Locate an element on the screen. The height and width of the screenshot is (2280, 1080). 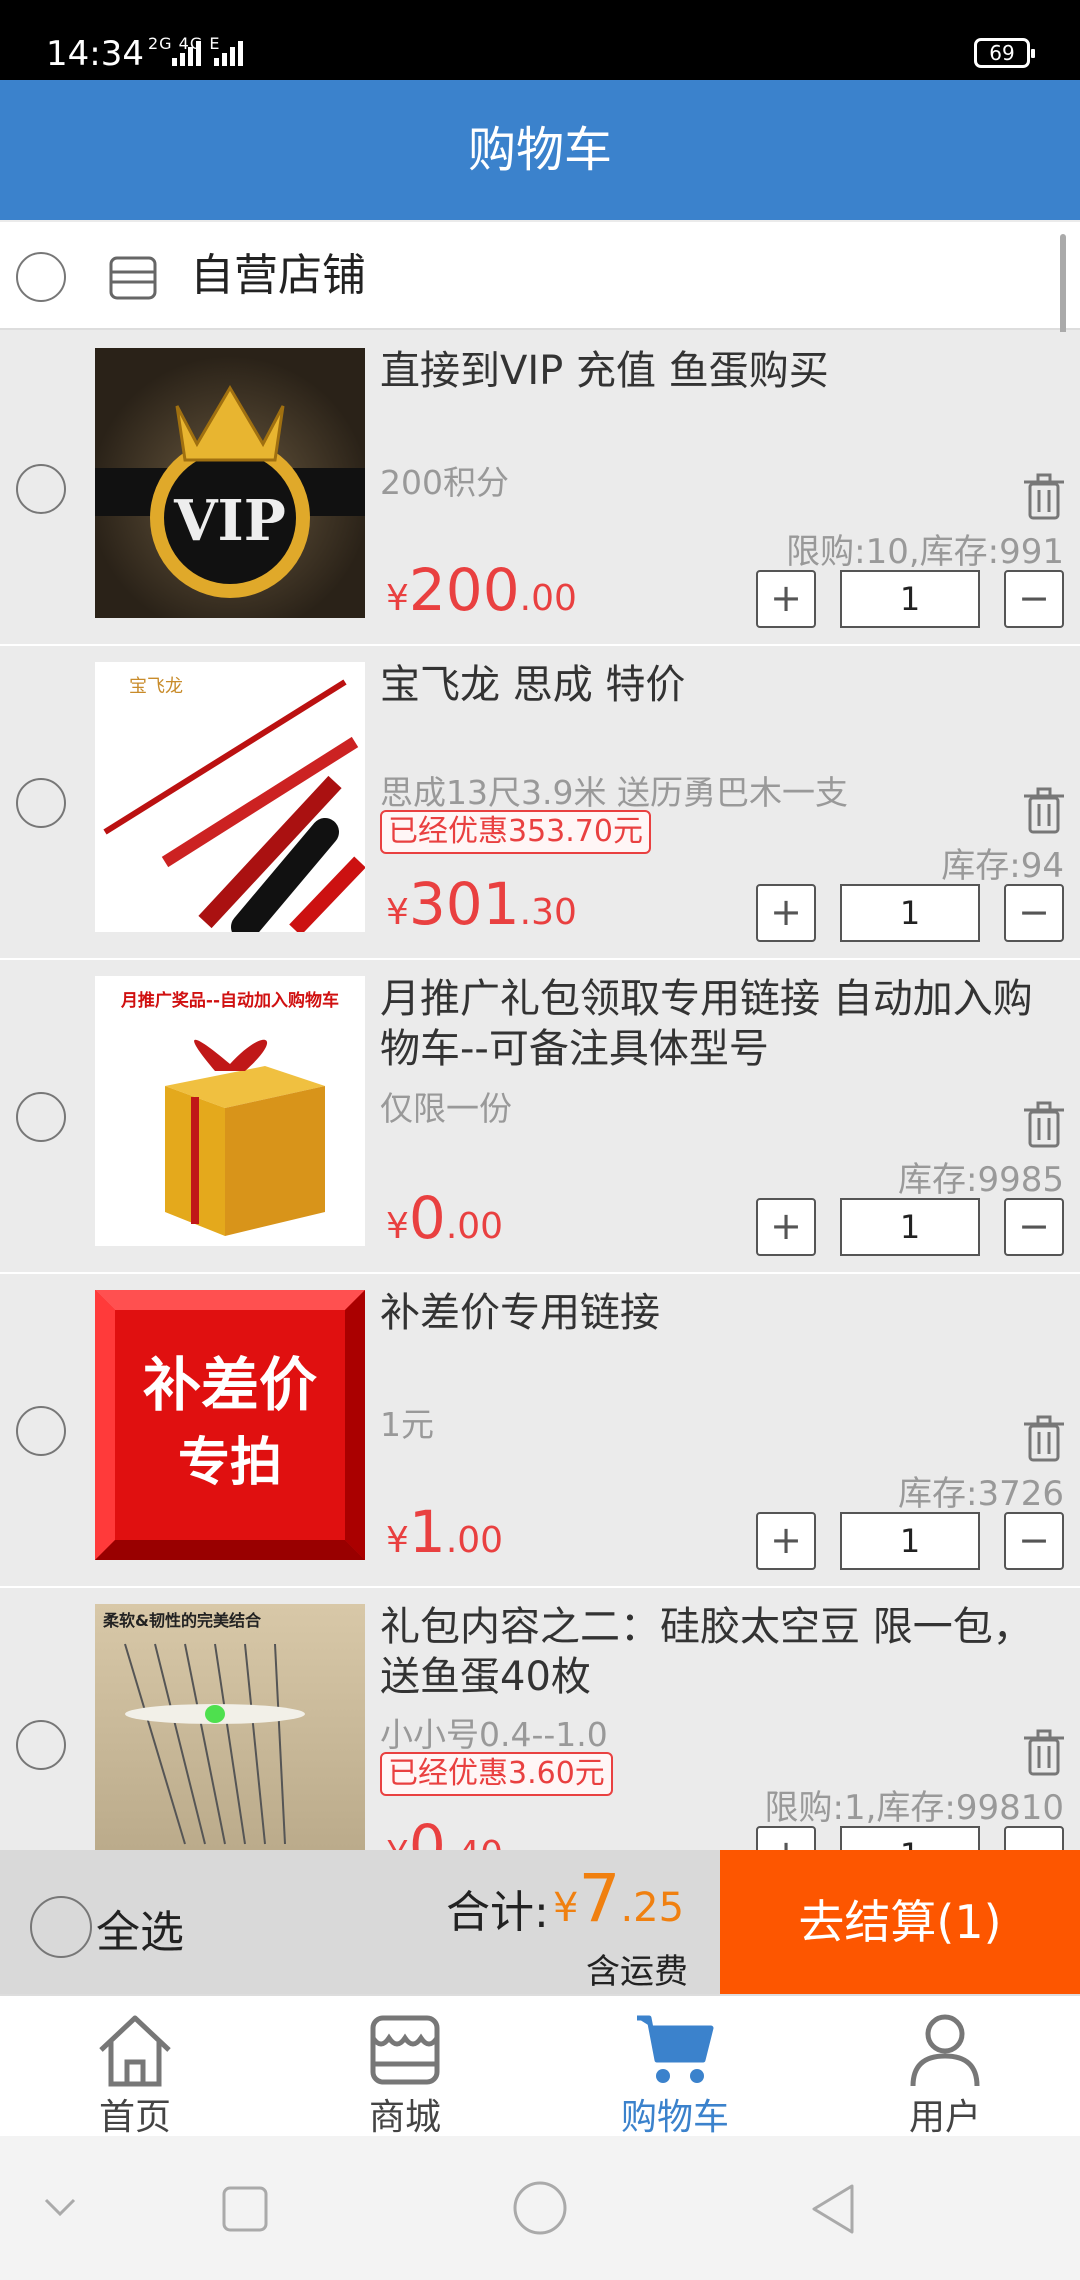
item-spec: 200积分 is located at coordinates (444, 482).